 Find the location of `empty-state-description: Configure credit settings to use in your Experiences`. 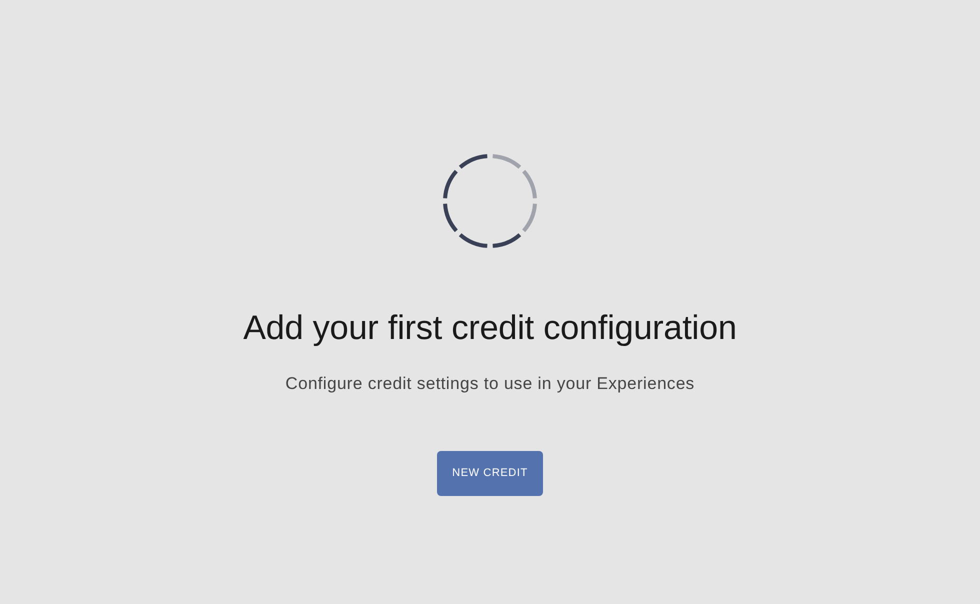

empty-state-description: Configure credit settings to use in your Experiences is located at coordinates (490, 384).